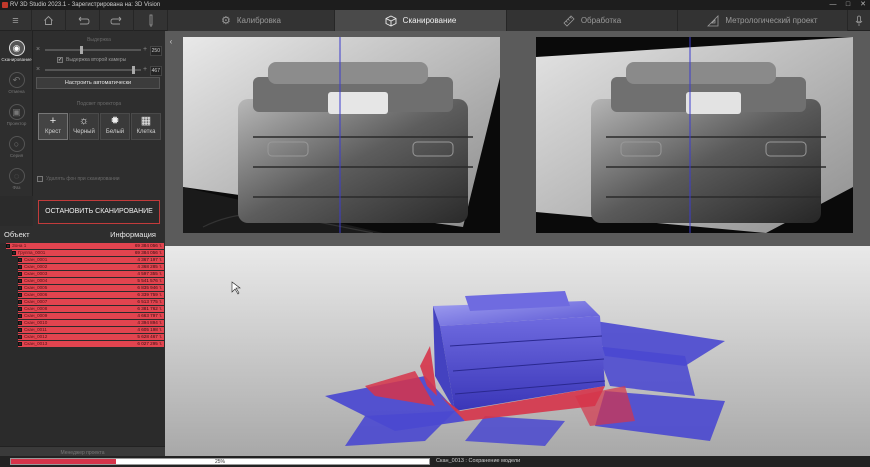 The image size is (870, 467). I want to click on chevron-left-icon: ‹, so click(171, 41).